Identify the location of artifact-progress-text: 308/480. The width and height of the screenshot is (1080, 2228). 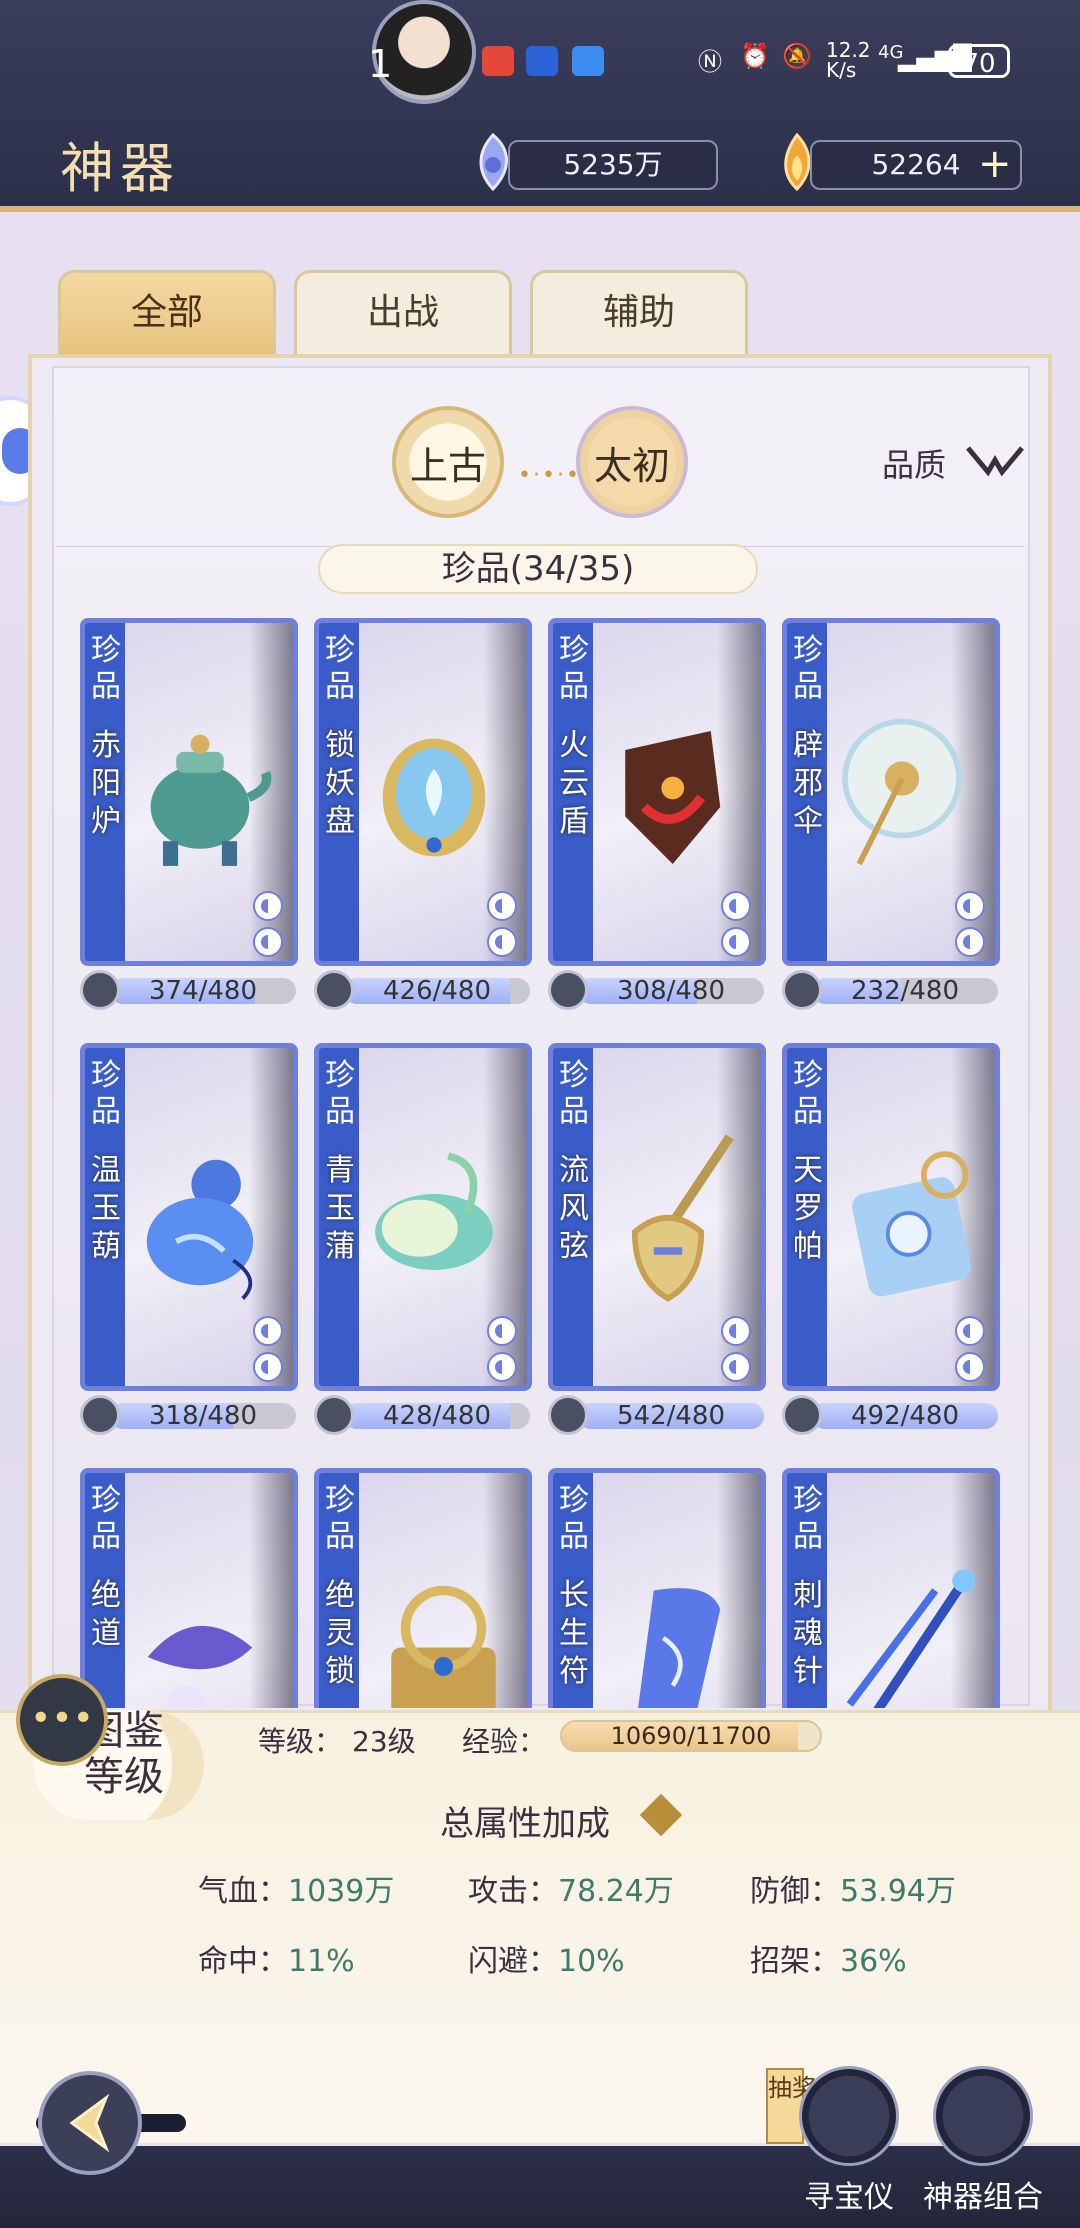
(670, 991).